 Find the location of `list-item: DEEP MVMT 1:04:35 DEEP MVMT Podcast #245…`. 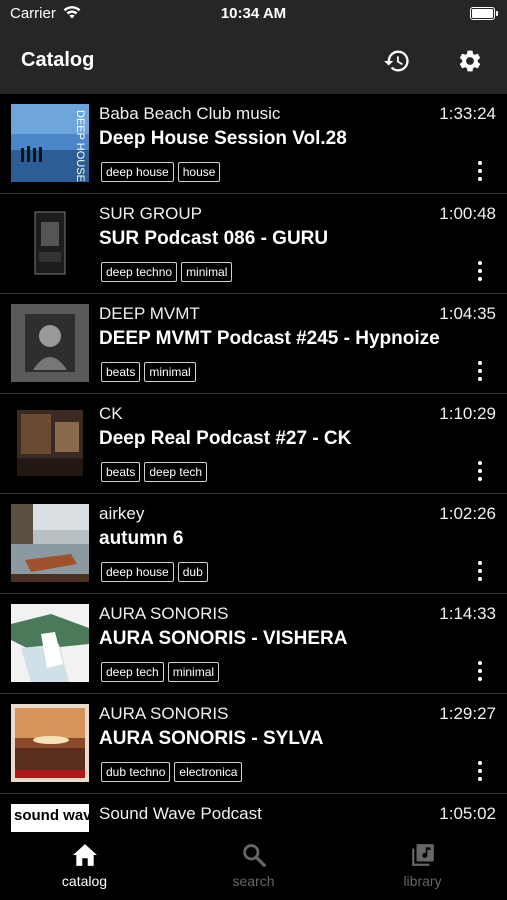

list-item: DEEP MVMT 1:04:35 DEEP MVMT Podcast #245… is located at coordinates (253, 344).